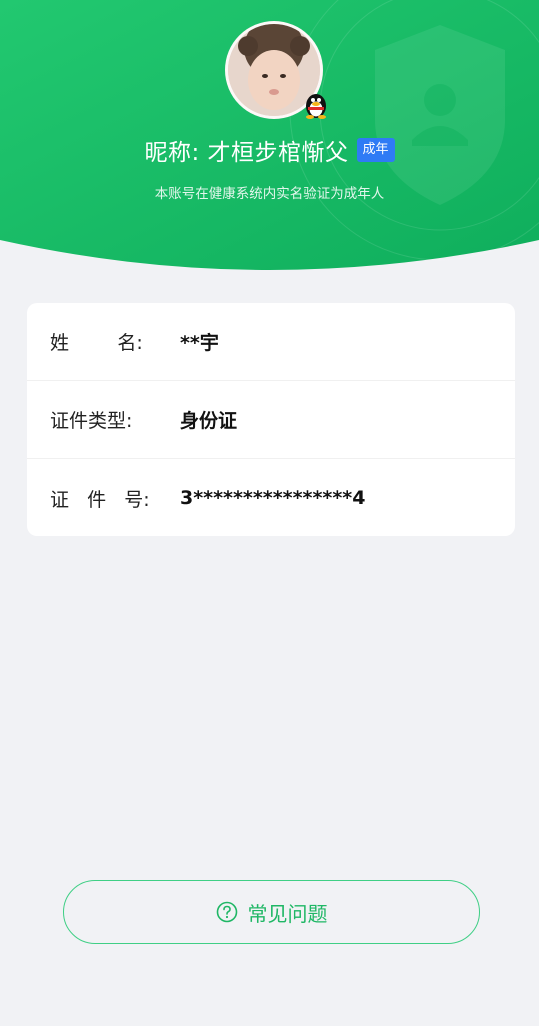 Image resolution: width=539 pixels, height=1026 pixels. What do you see at coordinates (226, 912) in the screenshot?
I see `question-circle-icon` at bounding box center [226, 912].